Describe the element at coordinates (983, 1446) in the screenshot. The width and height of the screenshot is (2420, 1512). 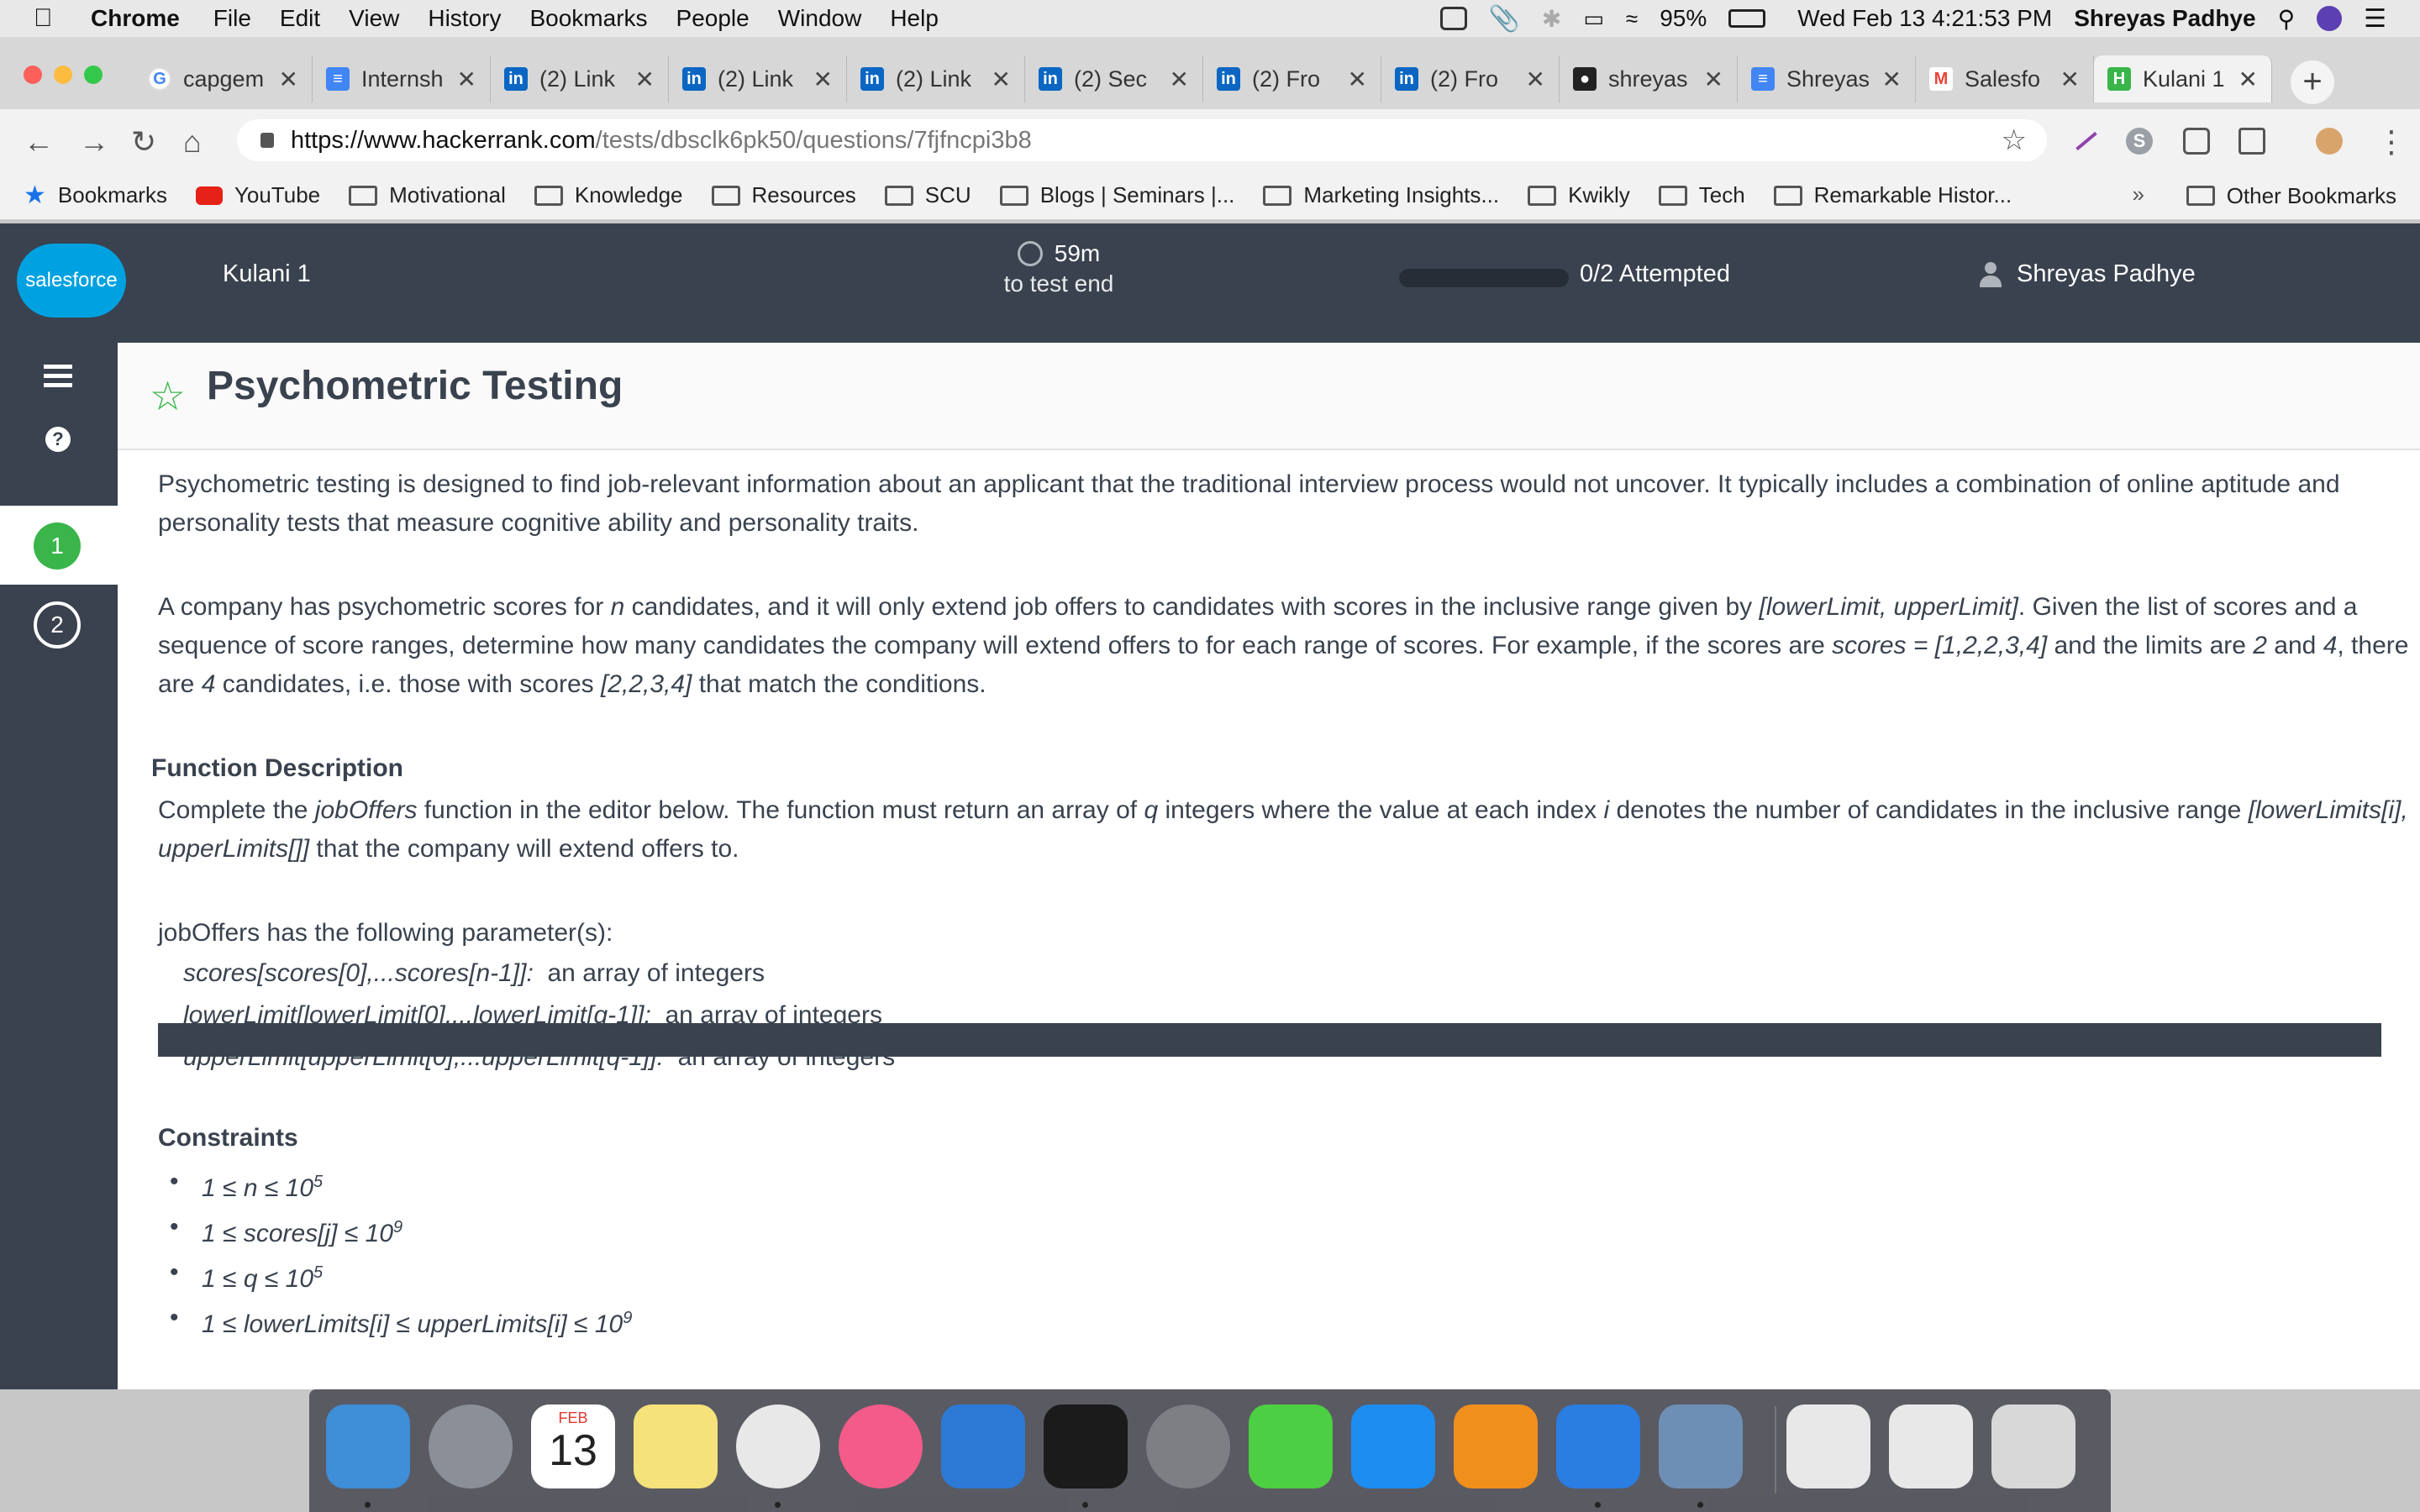
I see `vscode-icon` at that location.